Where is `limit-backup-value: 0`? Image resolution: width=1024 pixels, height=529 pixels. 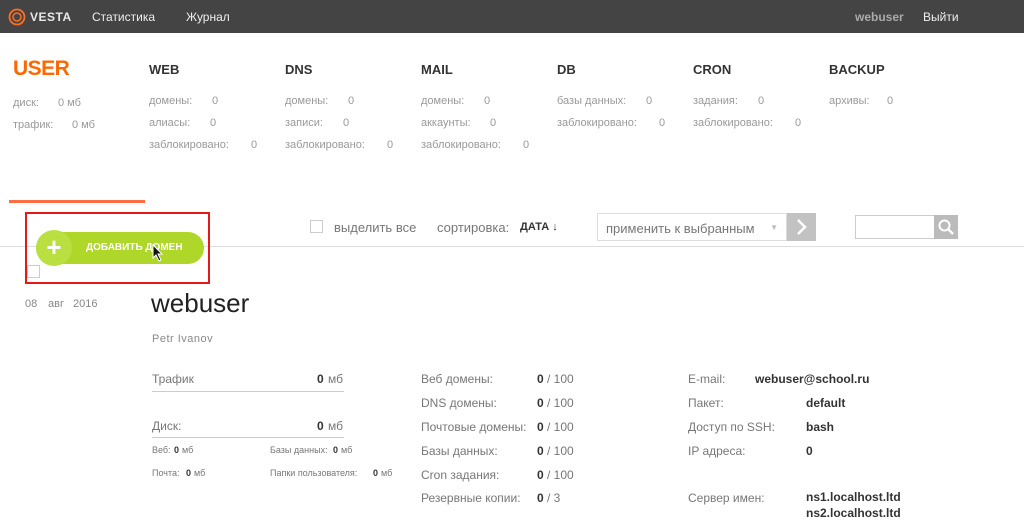
limit-backup-value: 0 is located at coordinates (540, 498).